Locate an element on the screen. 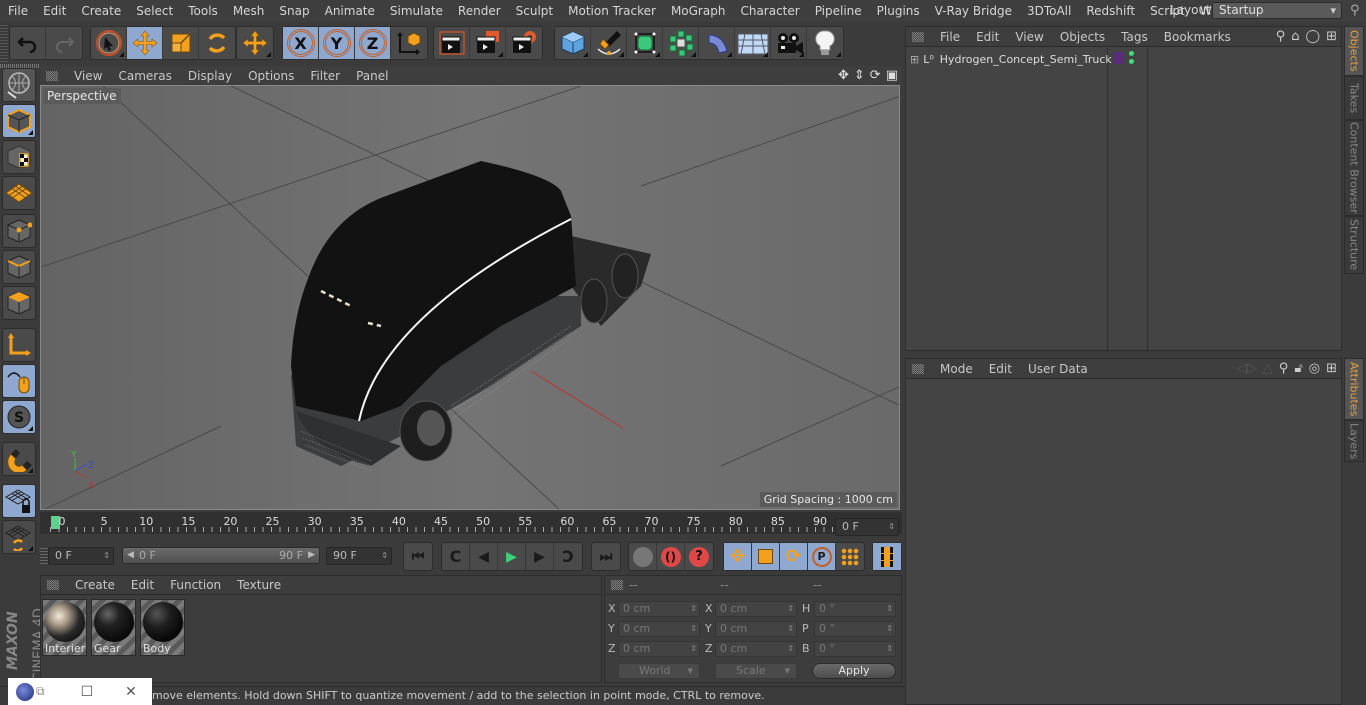 The height and width of the screenshot is (705, 1366). material-interier: Interier is located at coordinates (64, 627).